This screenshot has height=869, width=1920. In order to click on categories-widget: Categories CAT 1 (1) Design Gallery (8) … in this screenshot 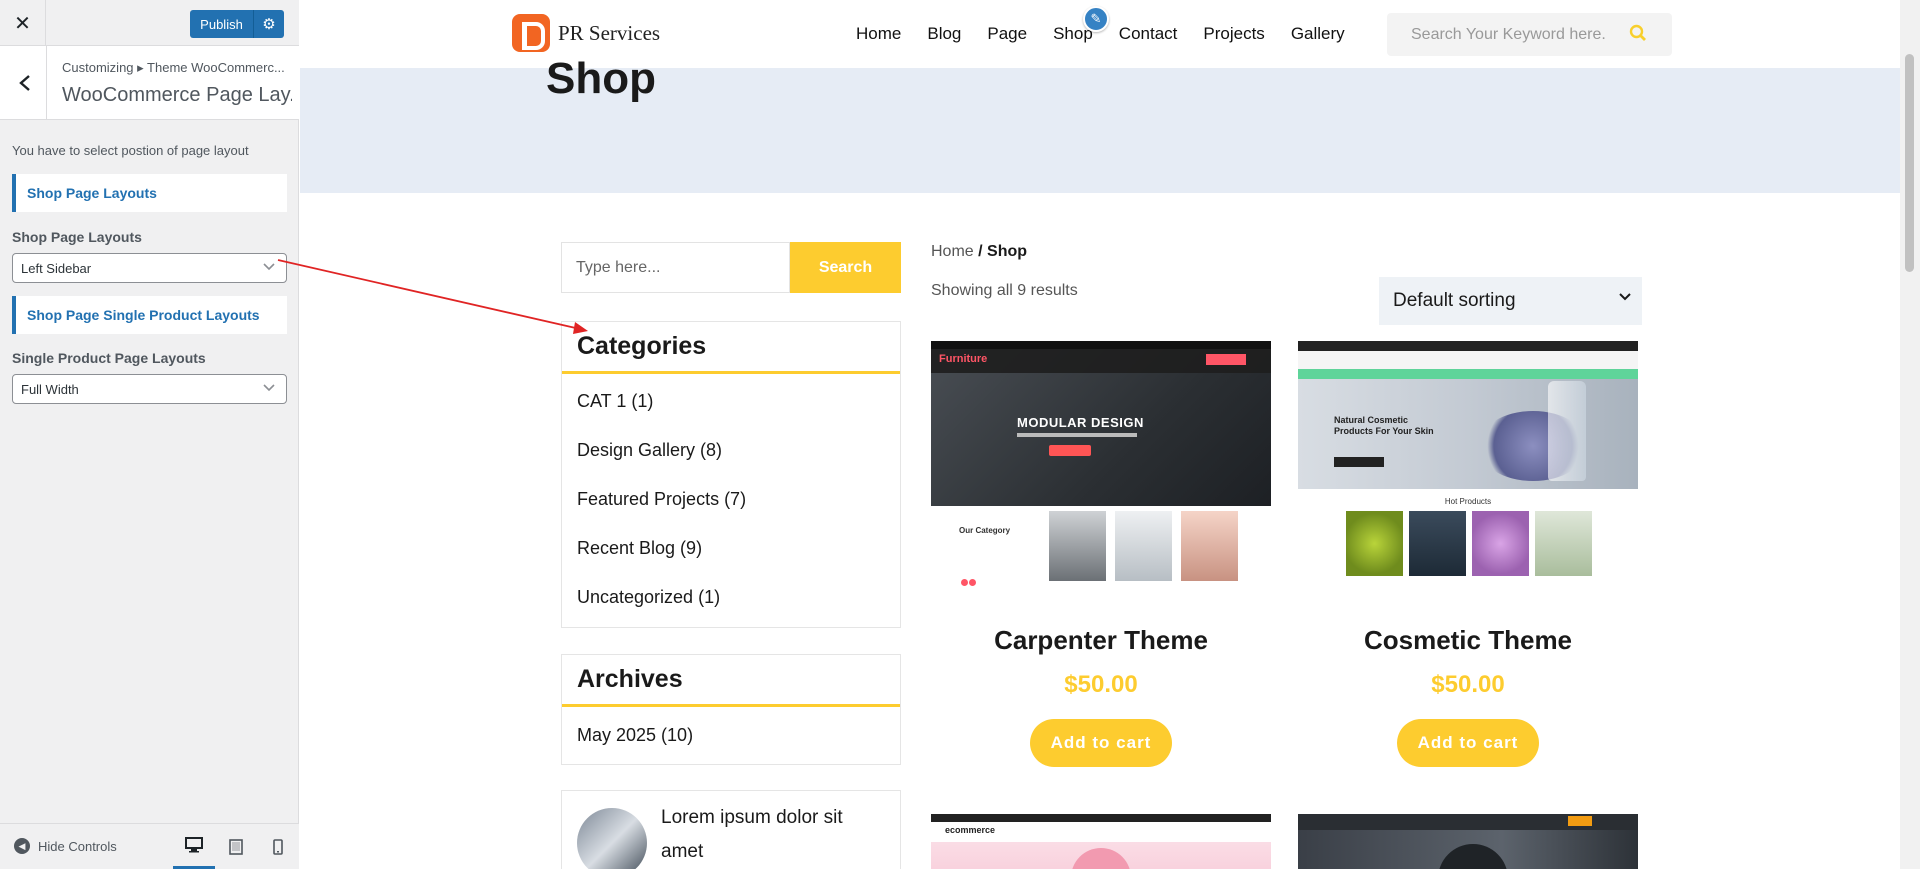, I will do `click(731, 474)`.